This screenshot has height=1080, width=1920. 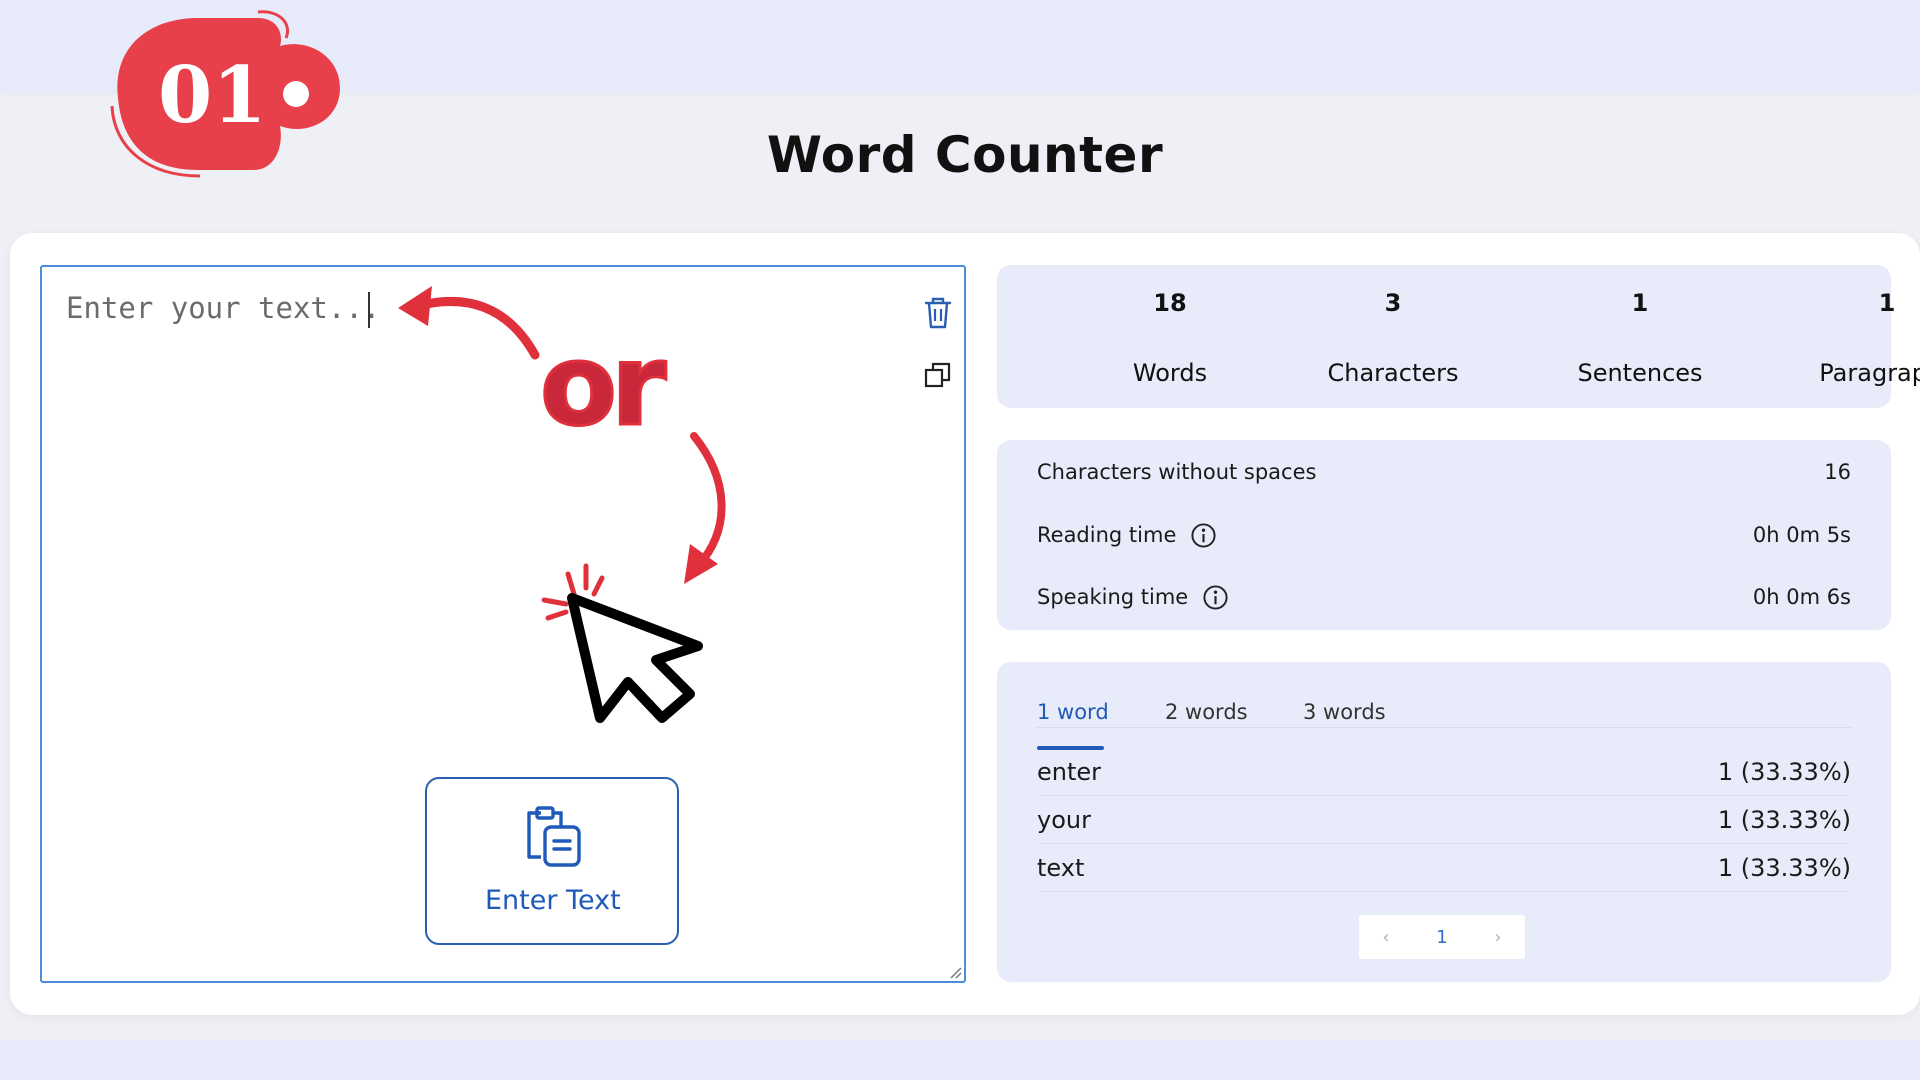 What do you see at coordinates (1497, 937) in the screenshot?
I see `next-page-button: ›` at bounding box center [1497, 937].